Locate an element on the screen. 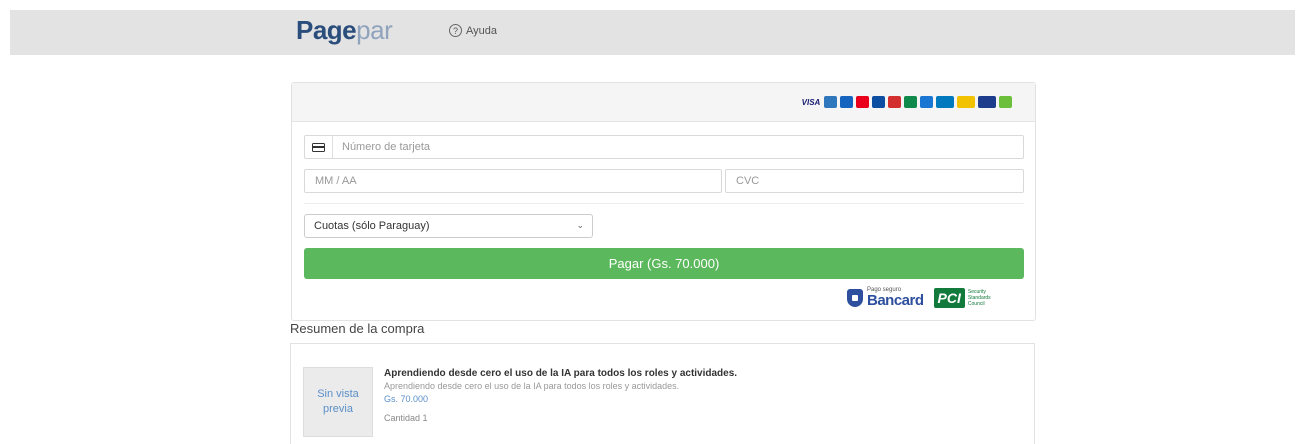 The height and width of the screenshot is (444, 1301). credit-card-icon is located at coordinates (318, 147).